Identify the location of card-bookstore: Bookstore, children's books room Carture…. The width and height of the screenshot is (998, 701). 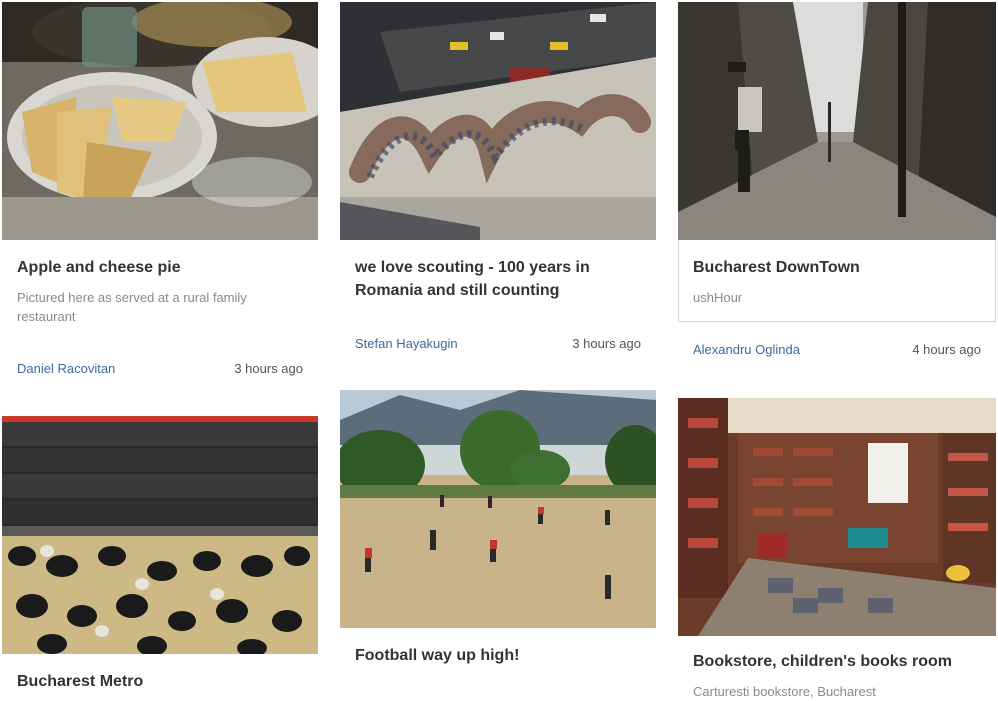
(837, 549).